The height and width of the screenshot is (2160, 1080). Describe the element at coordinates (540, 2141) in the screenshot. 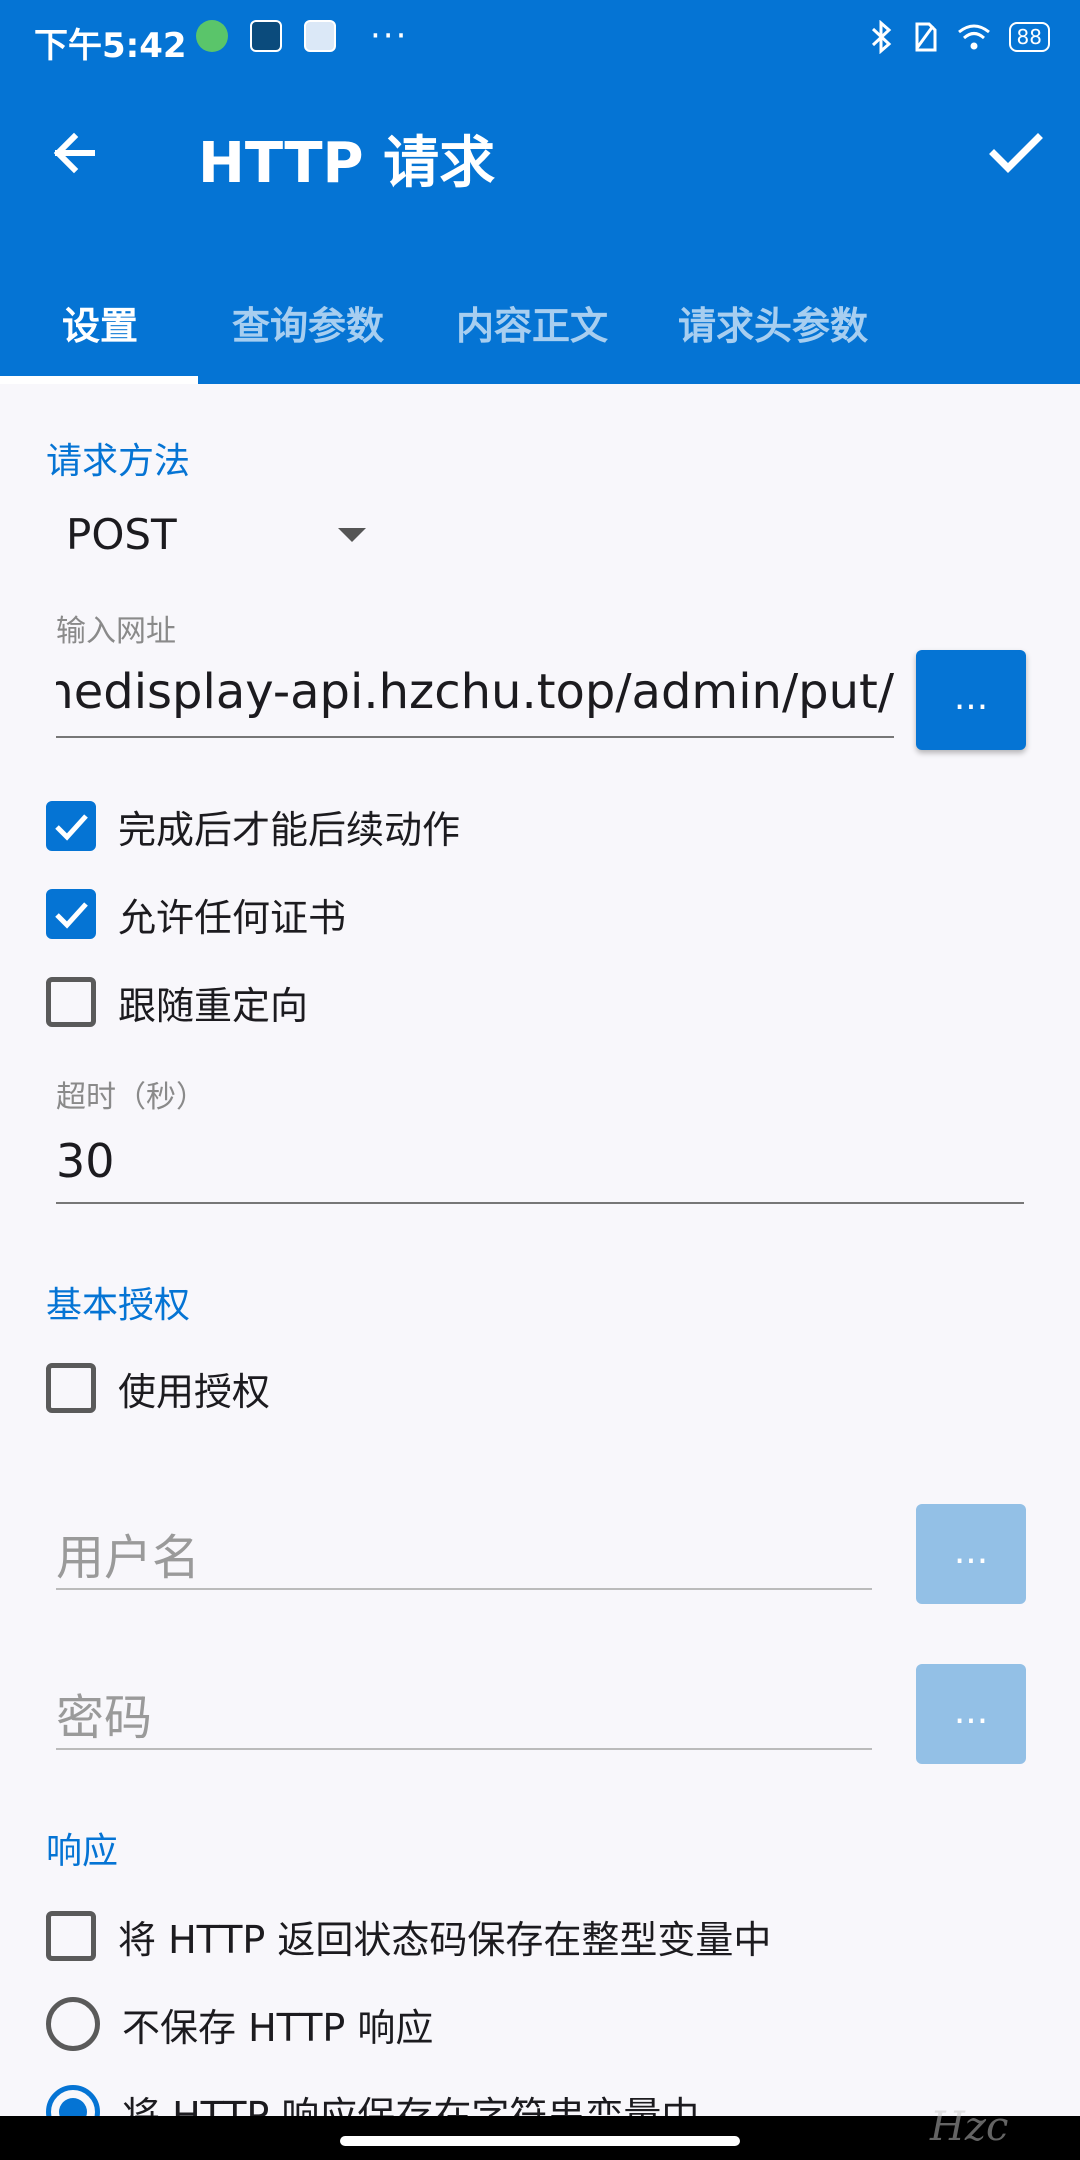

I see `home-gesture-handle` at that location.